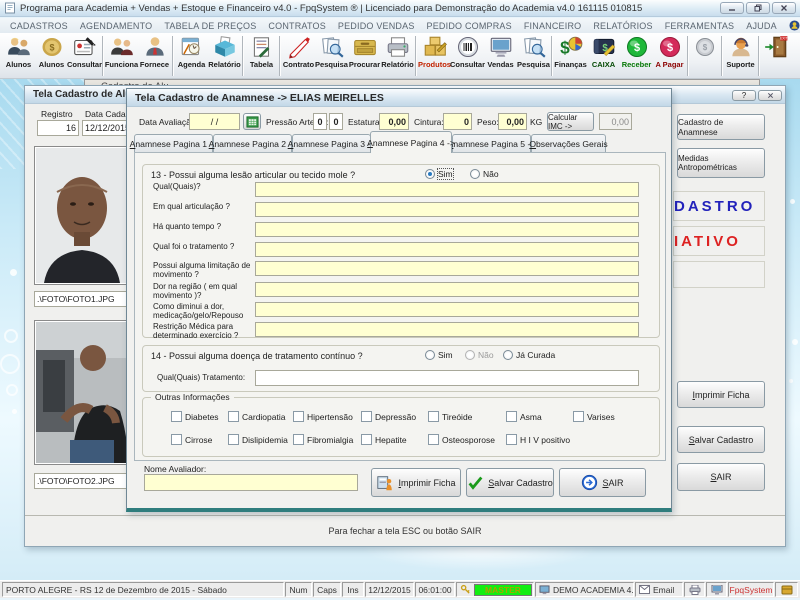  I want to click on toolbar-button-alunos-coin: $ Alunos, so click(51, 51).